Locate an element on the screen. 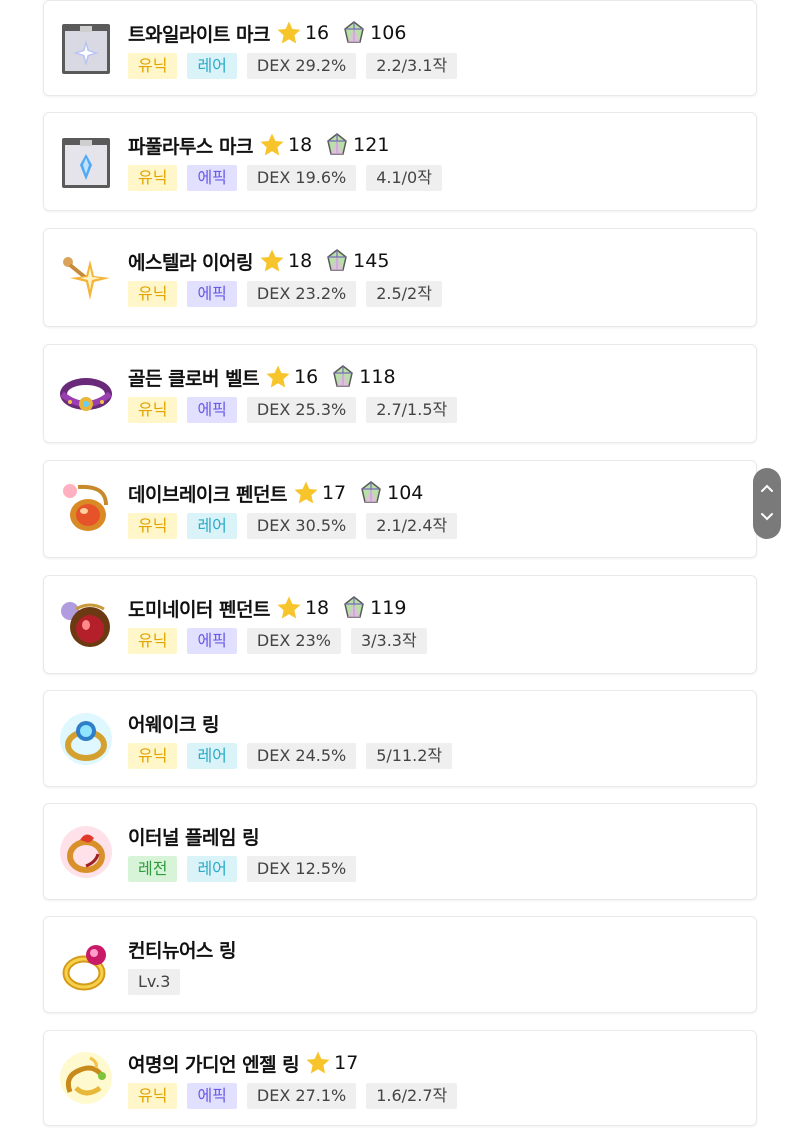  scroll-control is located at coordinates (767, 503).